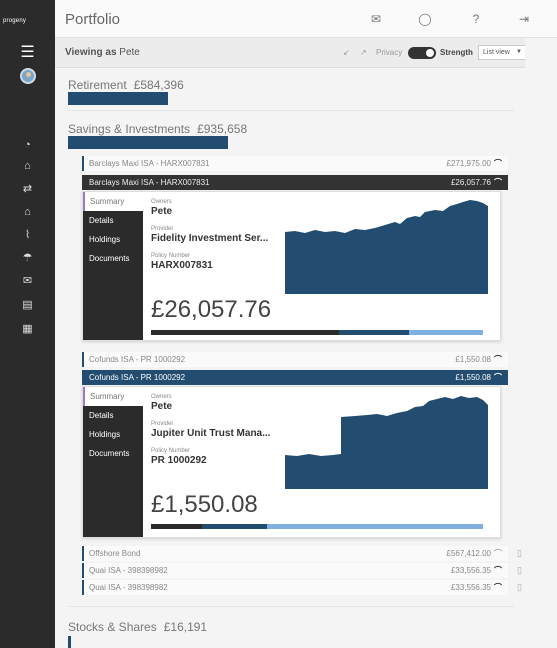  Describe the element at coordinates (295, 359) in the screenshot. I see `account-row: Cofunds ISA - PR 1000292 £1,550.08 ⌒` at that location.